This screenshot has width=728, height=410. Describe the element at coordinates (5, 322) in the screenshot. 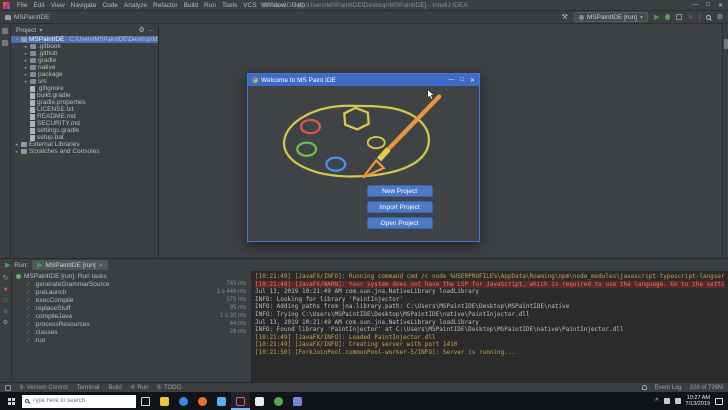

I see `console-settings-icon` at that location.